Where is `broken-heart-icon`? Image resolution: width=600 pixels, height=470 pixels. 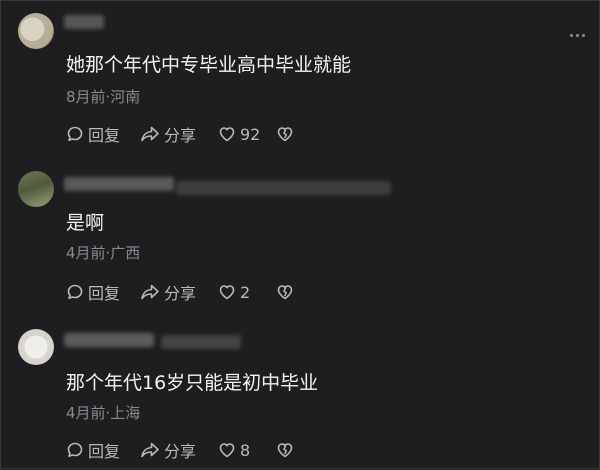
broken-heart-icon is located at coordinates (285, 450).